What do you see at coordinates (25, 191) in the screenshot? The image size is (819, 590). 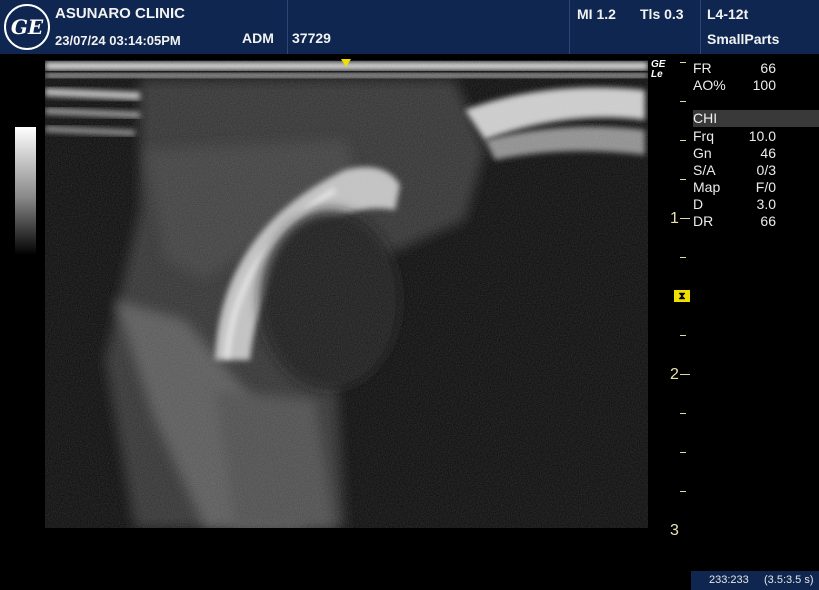 I see `grayscale-bar` at bounding box center [25, 191].